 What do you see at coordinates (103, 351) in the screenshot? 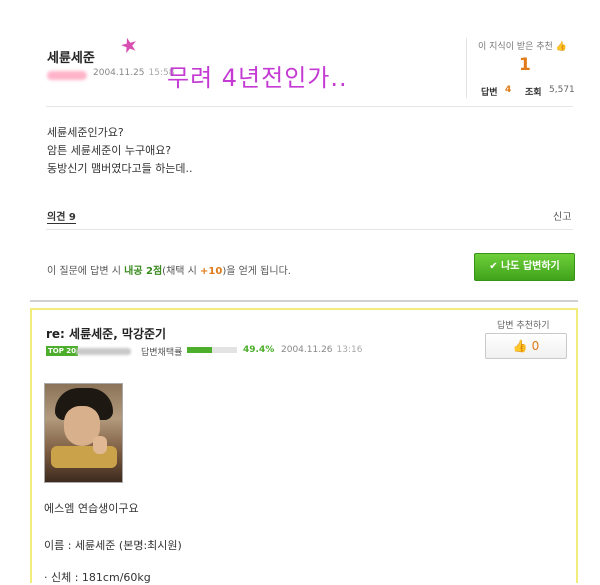
I see `blurred-answerer` at bounding box center [103, 351].